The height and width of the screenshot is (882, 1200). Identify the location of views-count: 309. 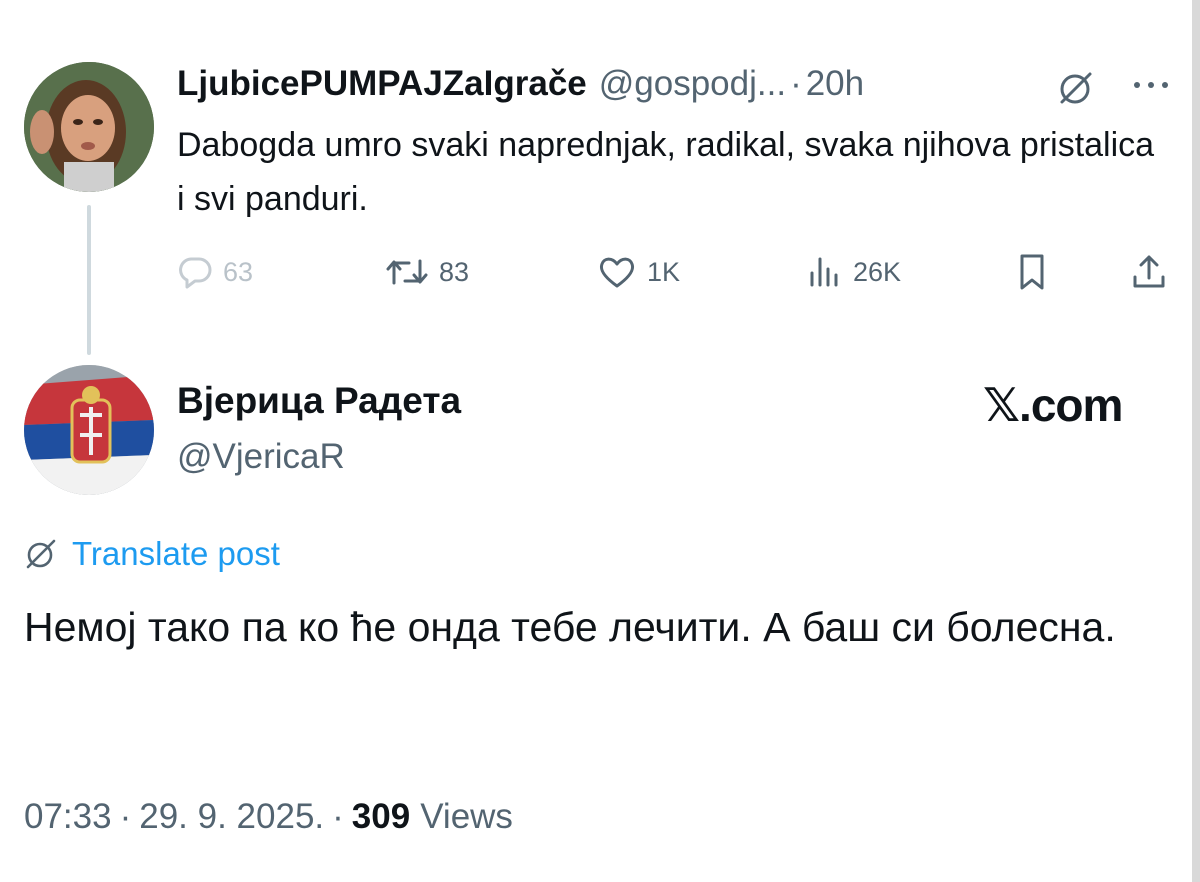
(381, 816).